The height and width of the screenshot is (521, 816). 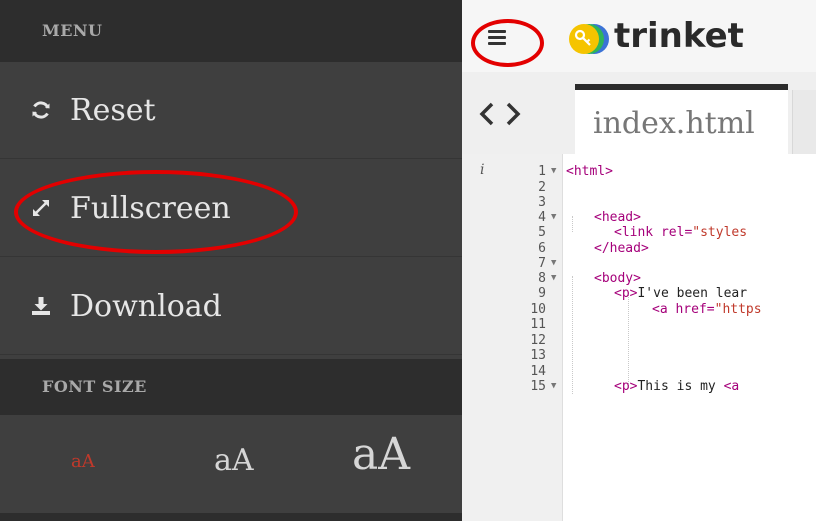 What do you see at coordinates (674, 123) in the screenshot?
I see `tab-label: index.html` at bounding box center [674, 123].